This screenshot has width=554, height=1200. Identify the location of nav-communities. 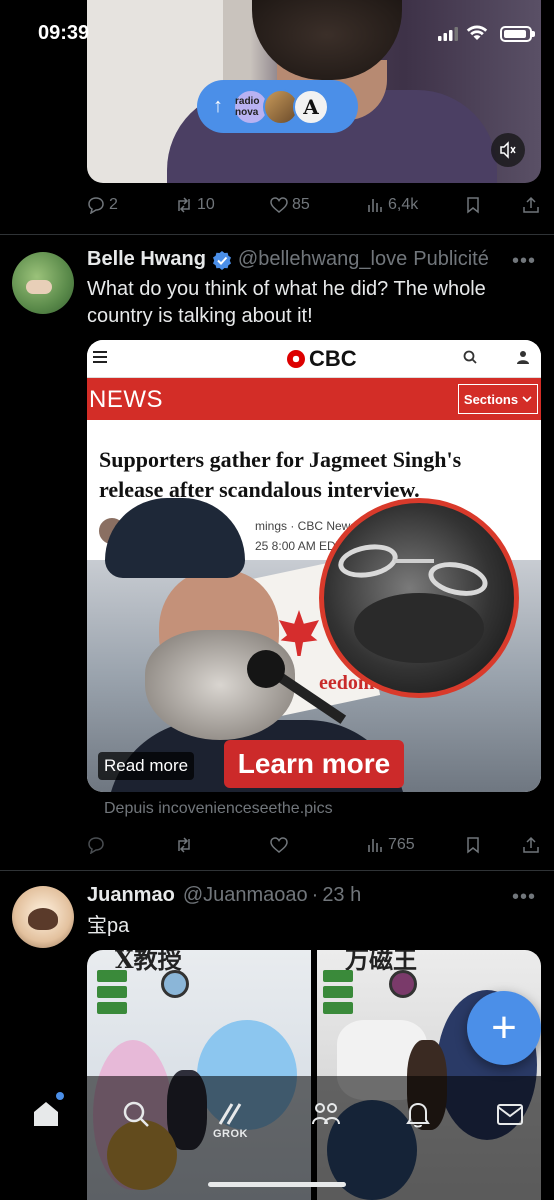
(326, 1114).